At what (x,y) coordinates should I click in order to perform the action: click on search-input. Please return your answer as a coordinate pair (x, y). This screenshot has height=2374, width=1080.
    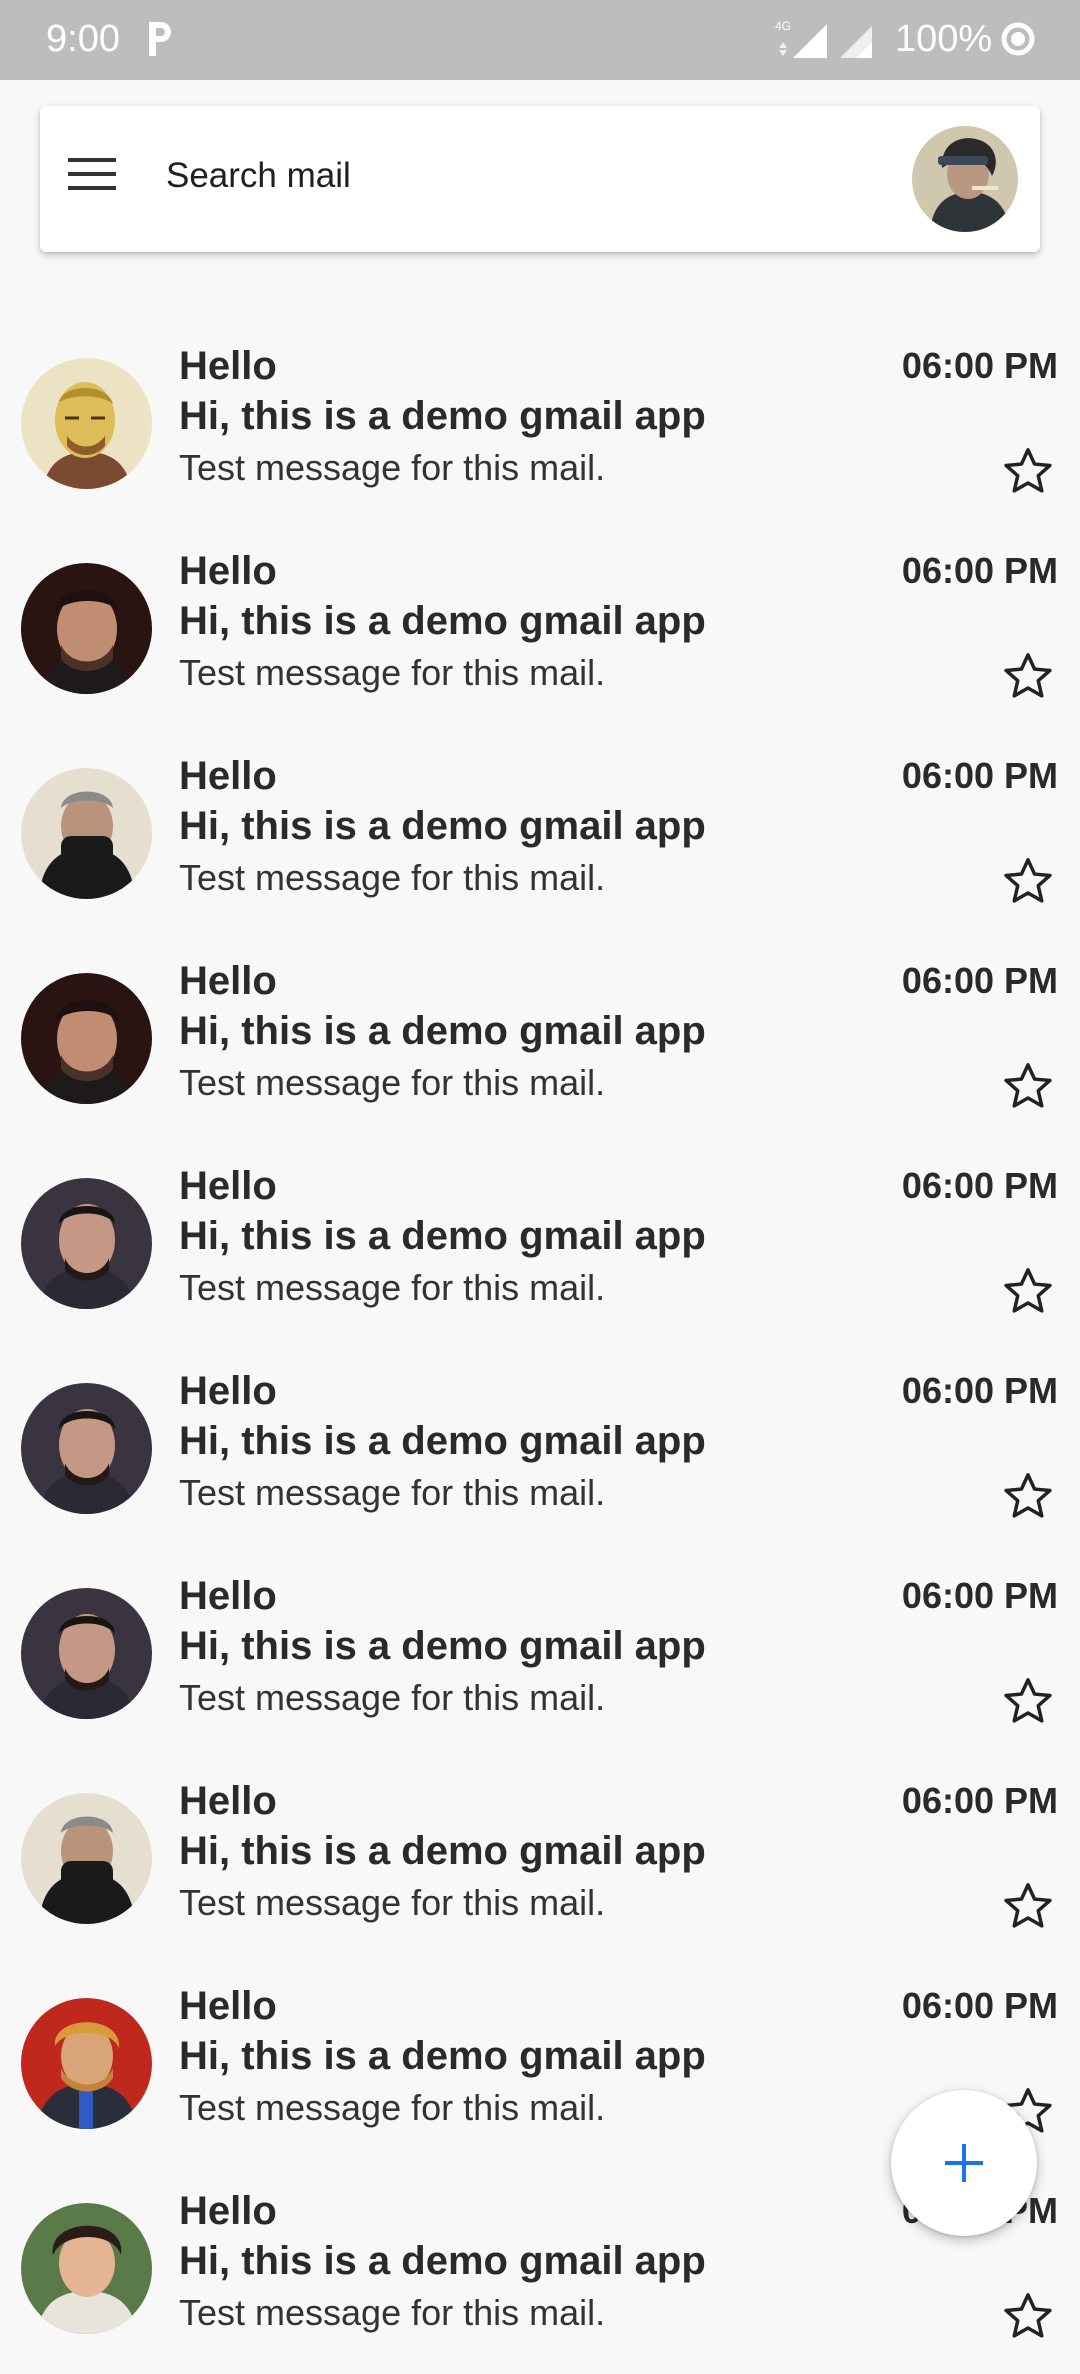
    Looking at the image, I should click on (446, 176).